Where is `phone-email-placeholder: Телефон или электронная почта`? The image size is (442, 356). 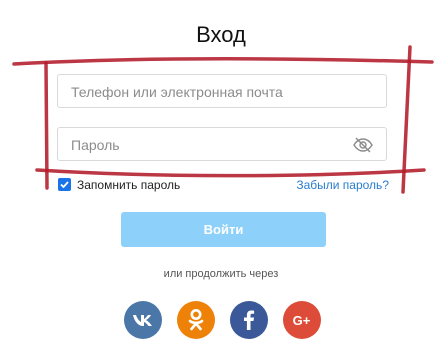 phone-email-placeholder: Телефон или электронная почта is located at coordinates (177, 92).